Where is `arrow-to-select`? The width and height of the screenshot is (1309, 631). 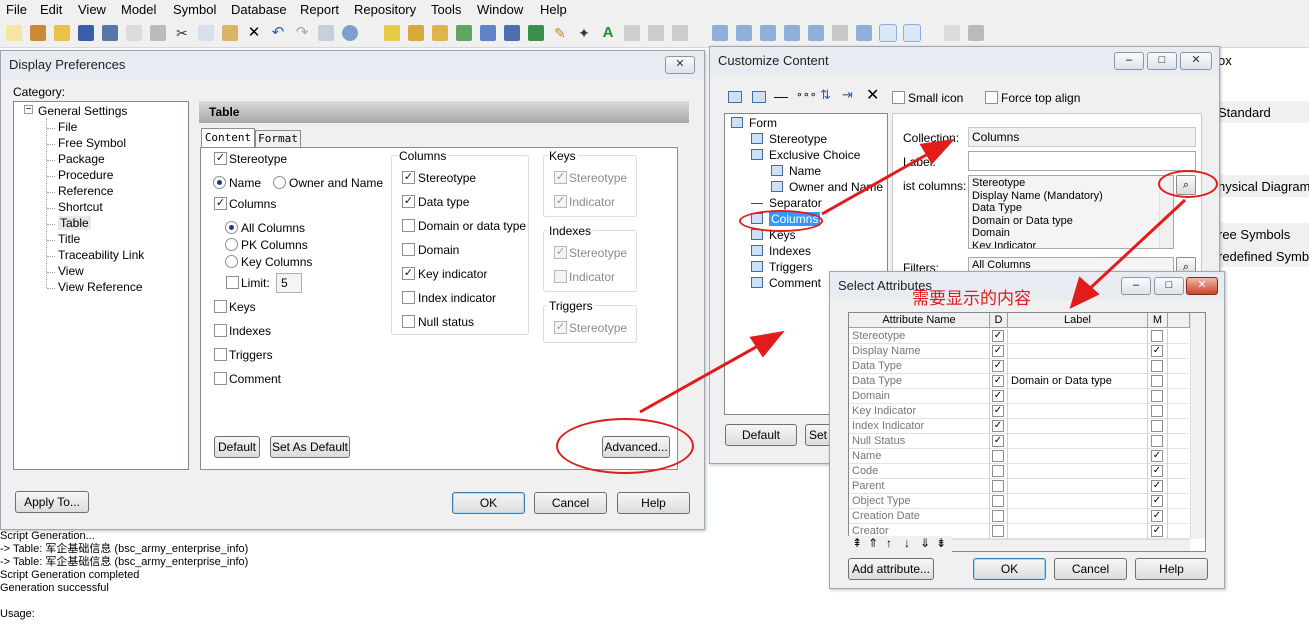 arrow-to-select is located at coordinates (1135, 246).